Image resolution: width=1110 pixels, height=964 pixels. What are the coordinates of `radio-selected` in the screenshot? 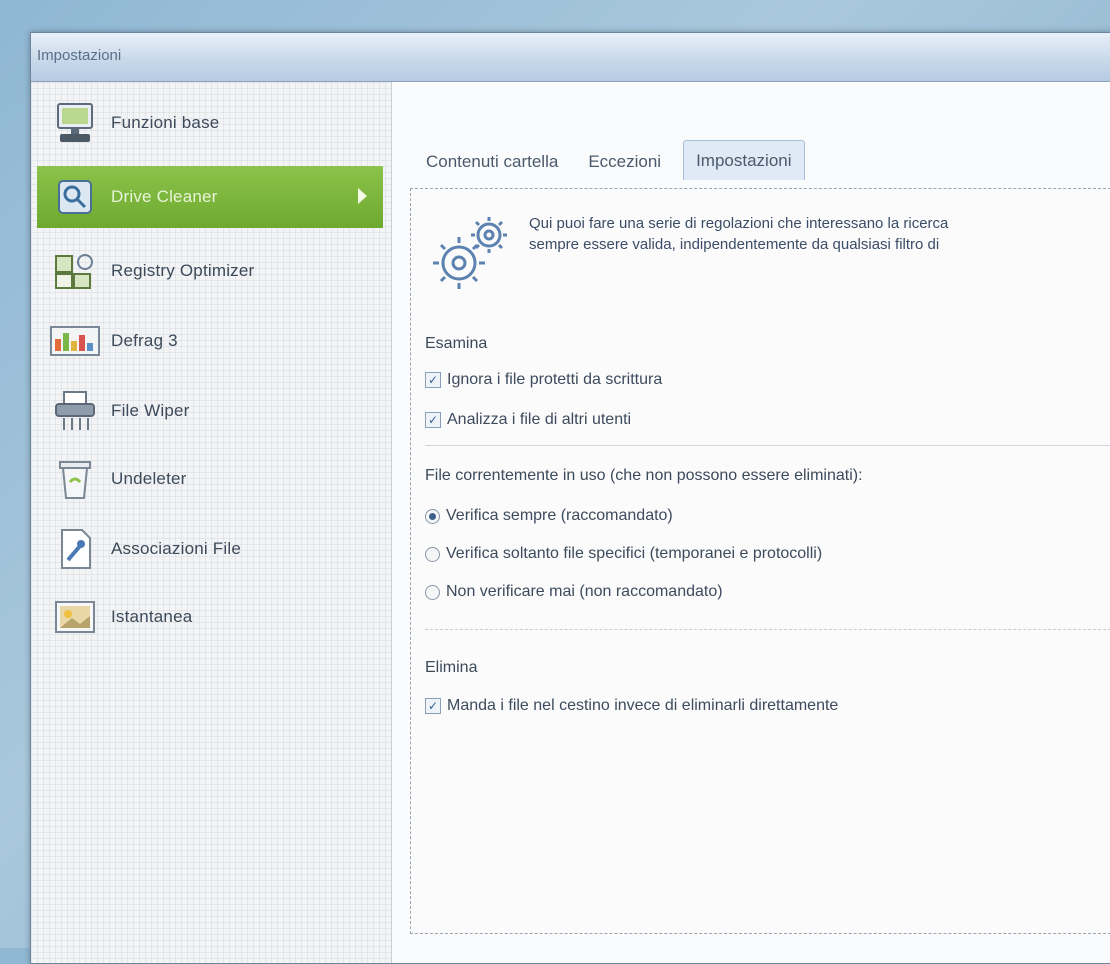 It's located at (432, 516).